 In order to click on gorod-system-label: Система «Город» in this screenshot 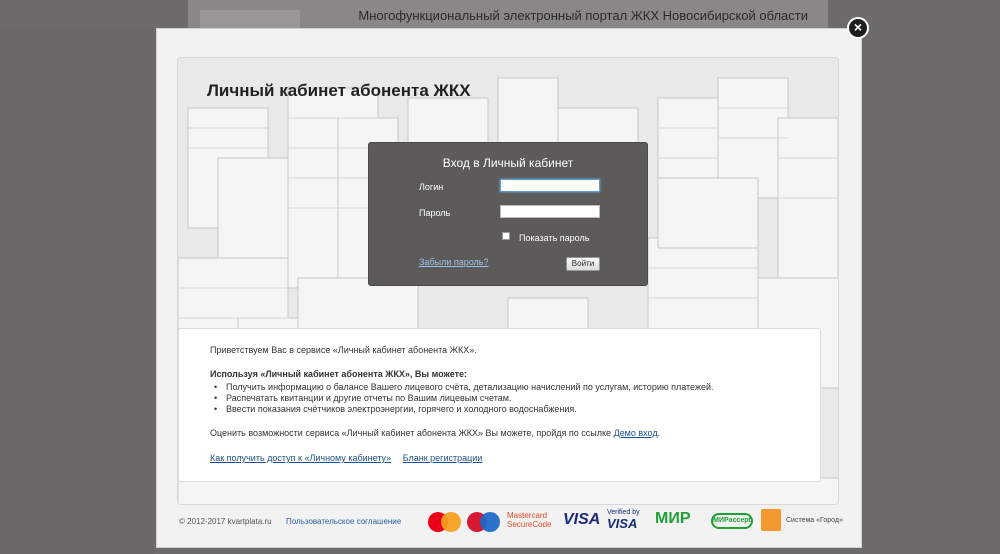, I will do `click(814, 520)`.